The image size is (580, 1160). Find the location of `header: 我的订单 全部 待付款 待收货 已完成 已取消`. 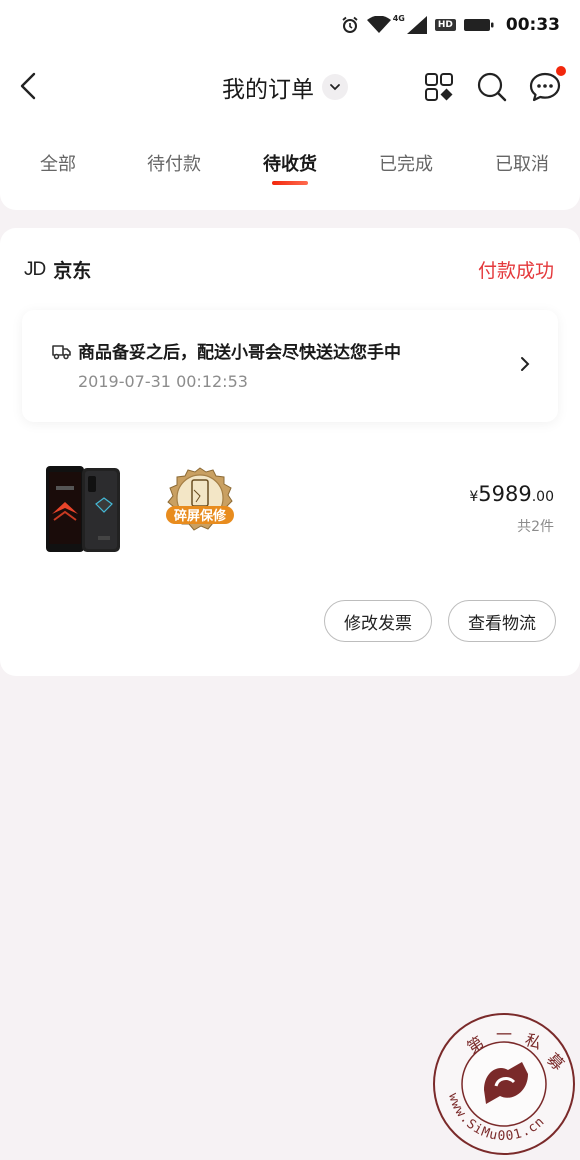

header: 我的订单 全部 待付款 待收货 已完成 已取消 is located at coordinates (290, 130).